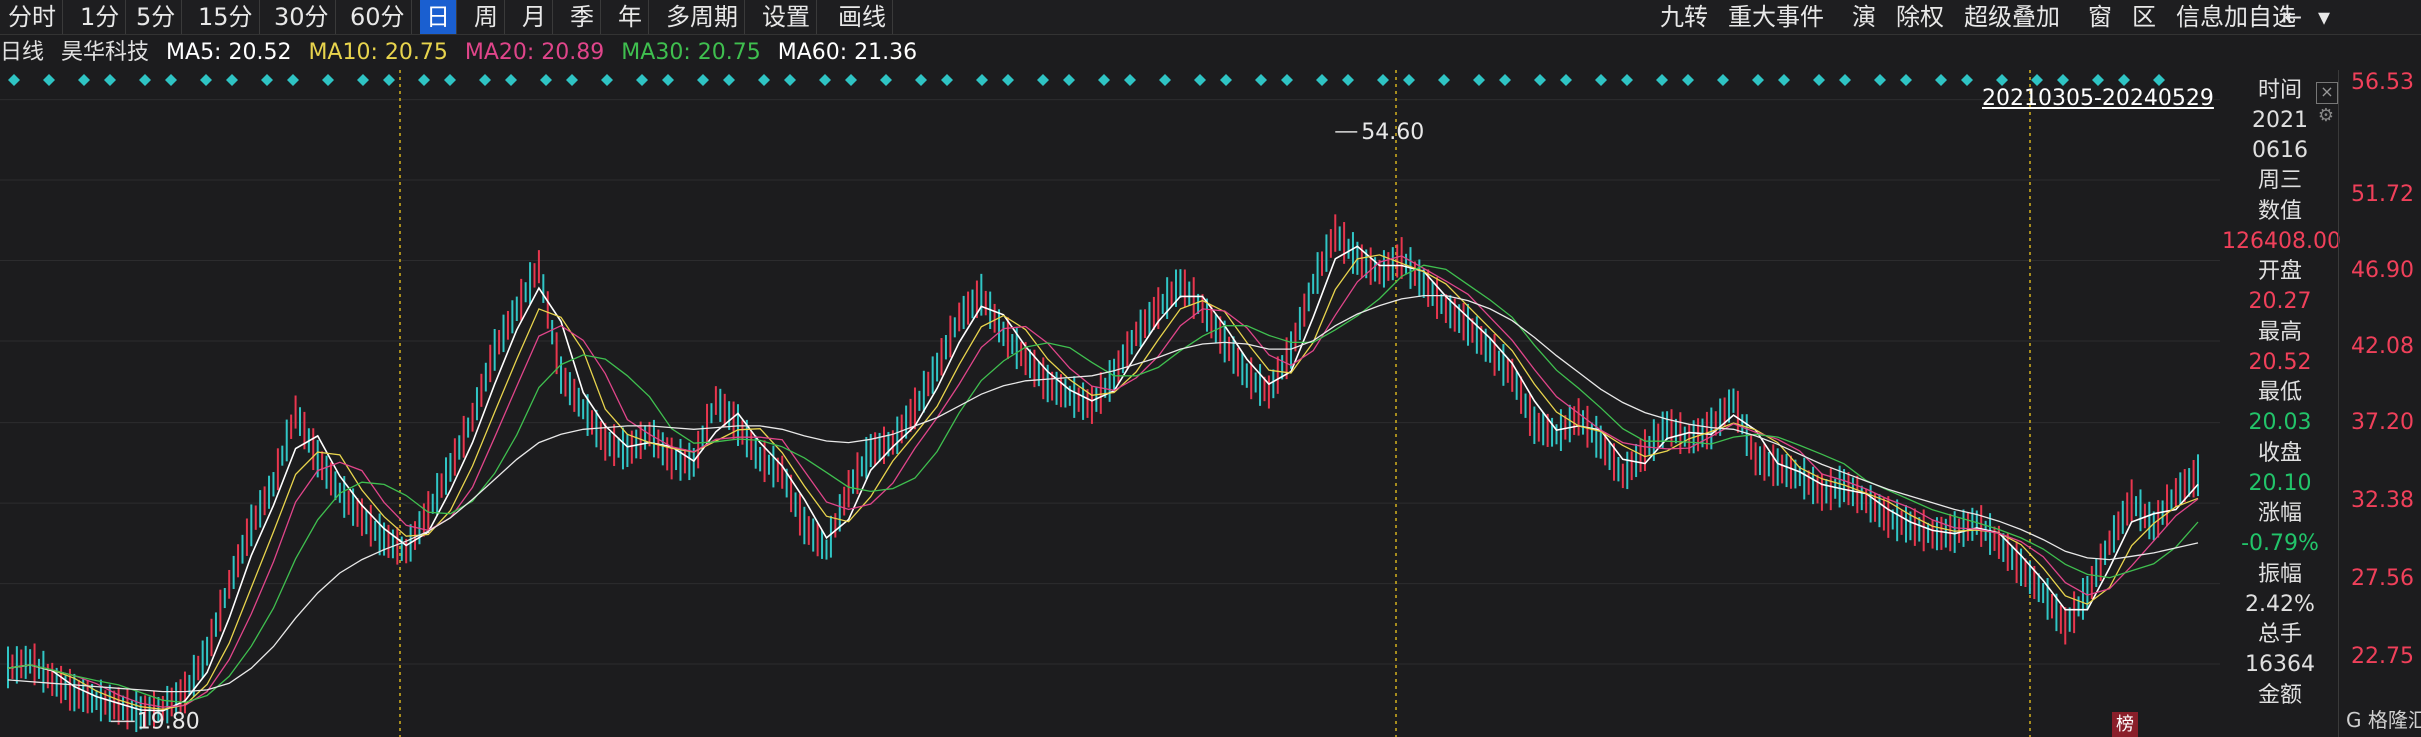  Describe the element at coordinates (2379, 403) in the screenshot. I see `price-axis: 56.53 51.72 46.90 42.08 37.20 32.38 27.56 22.75` at that location.